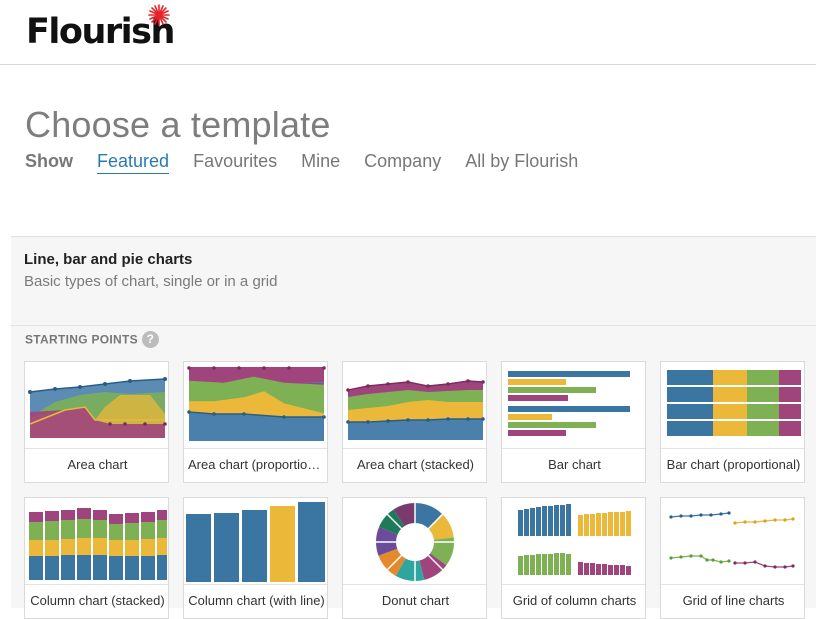 The width and height of the screenshot is (816, 619). What do you see at coordinates (97, 600) in the screenshot?
I see `template-label: Column chart (stacked)` at bounding box center [97, 600].